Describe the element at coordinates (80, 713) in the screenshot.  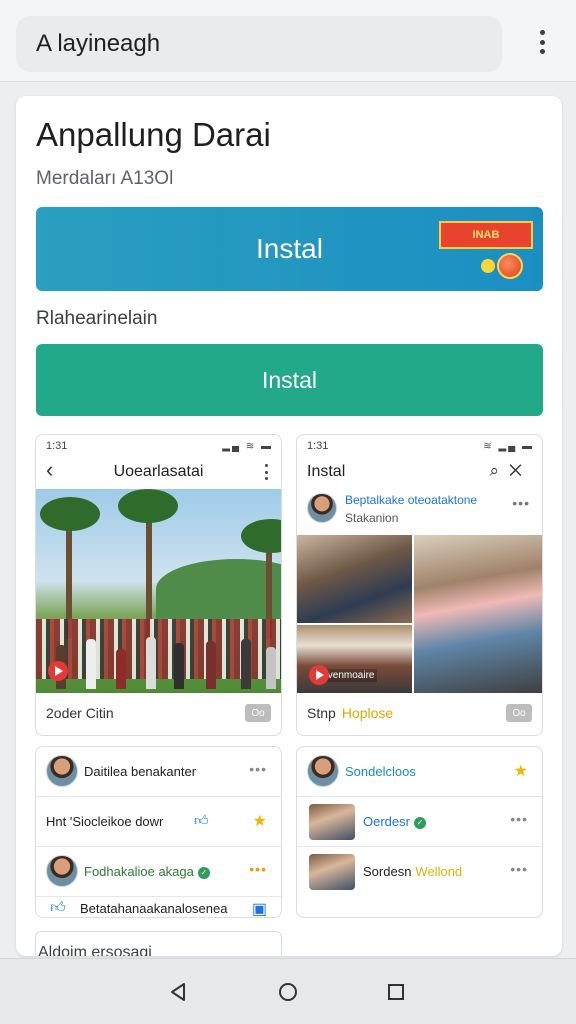
I see `footer-text: 2oder Citin` at that location.